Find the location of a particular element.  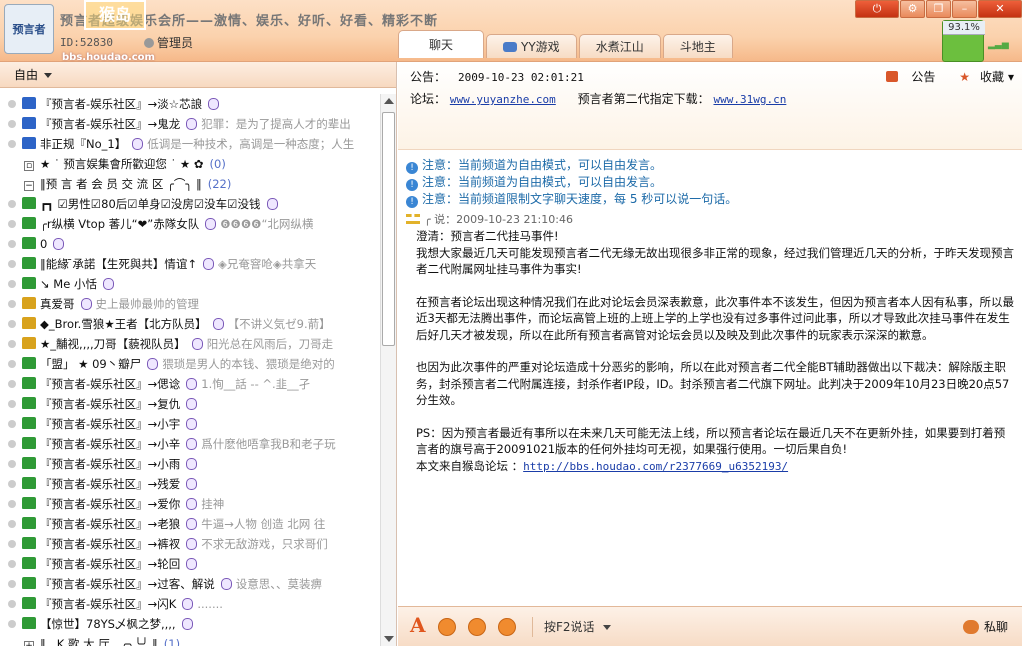

signal-icon: ▂▃▅ is located at coordinates (998, 45).